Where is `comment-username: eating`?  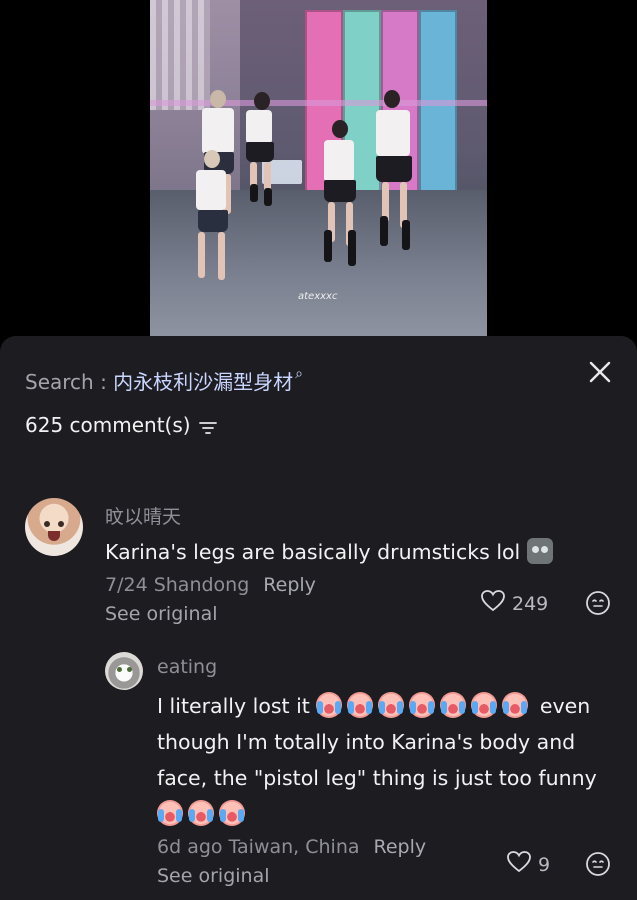 comment-username: eating is located at coordinates (187, 667).